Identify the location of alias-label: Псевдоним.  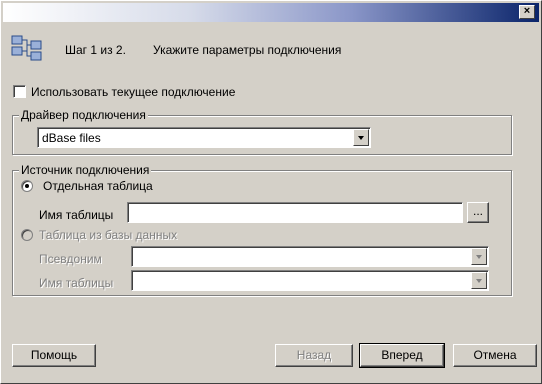
(70, 259).